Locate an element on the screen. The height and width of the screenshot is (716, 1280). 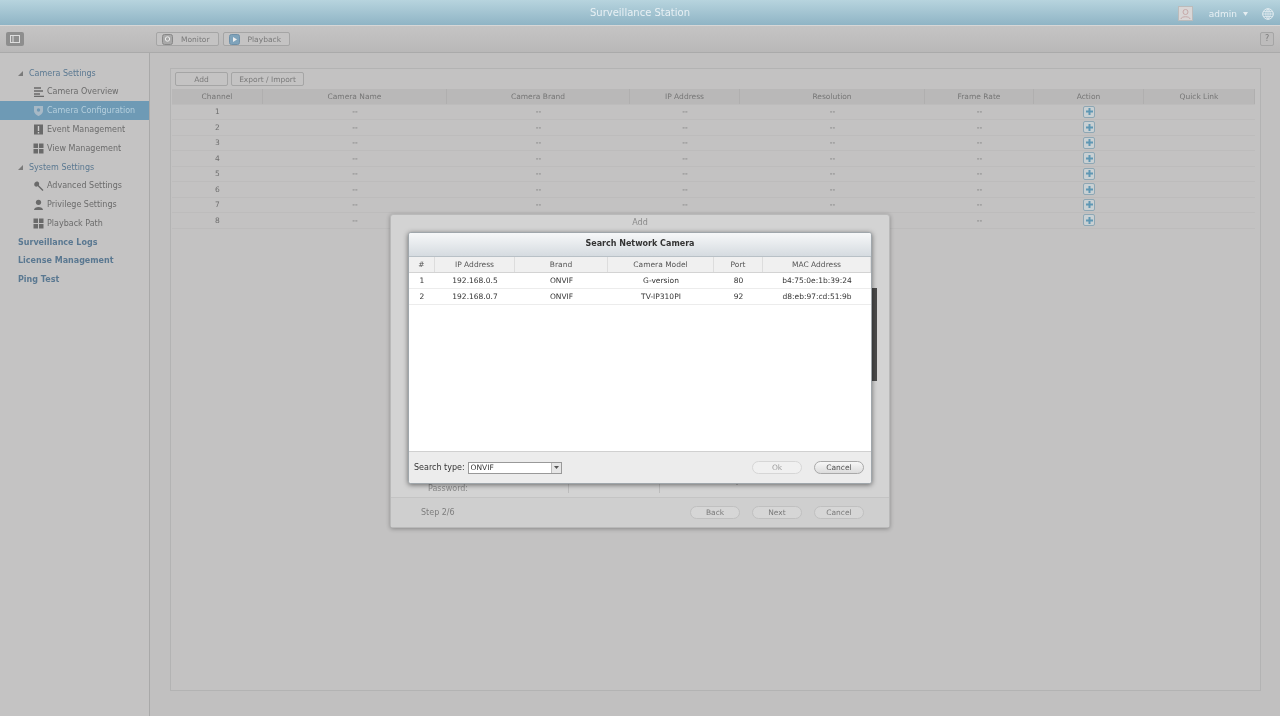
sidebar-item: Camera Overview is located at coordinates (74, 91).